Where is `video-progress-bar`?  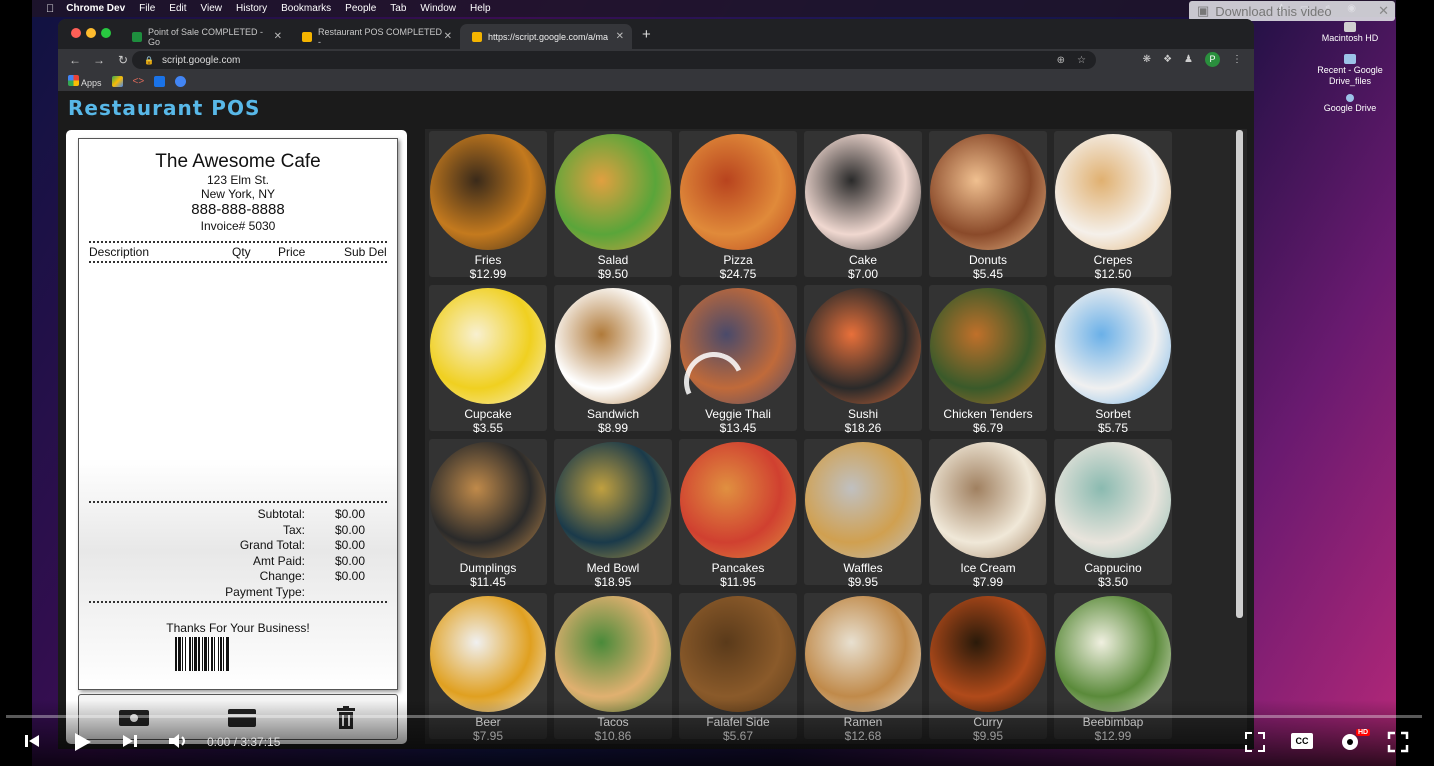
video-progress-bar is located at coordinates (714, 716).